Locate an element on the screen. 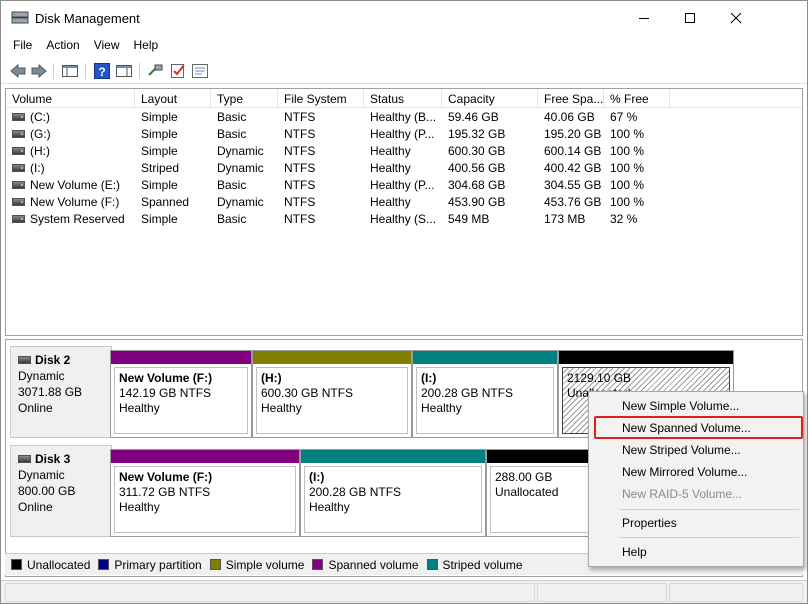 The height and width of the screenshot is (604, 808). legend-simple-volume: Simple volume is located at coordinates (256, 565).